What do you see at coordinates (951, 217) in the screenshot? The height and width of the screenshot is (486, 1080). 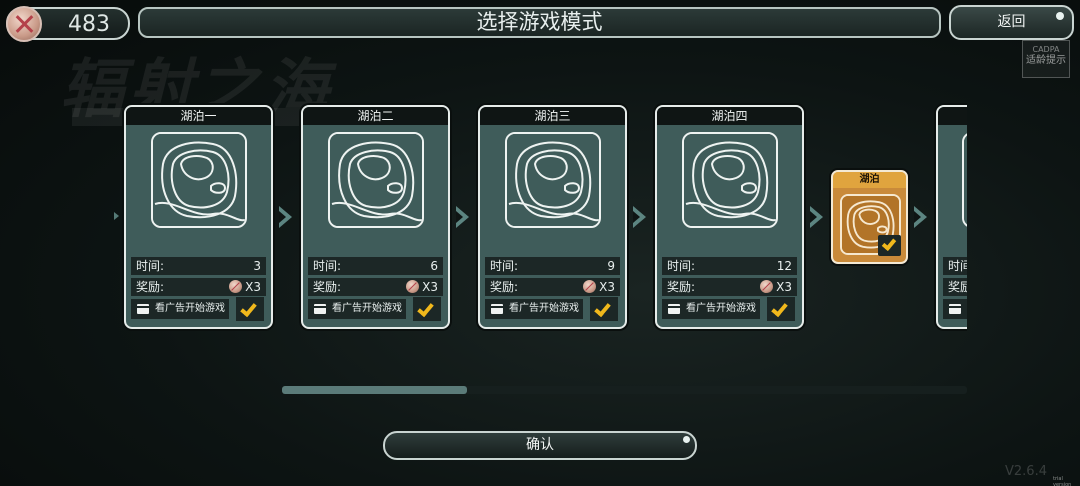 I see `mode-card-partial: 时间 奖励` at bounding box center [951, 217].